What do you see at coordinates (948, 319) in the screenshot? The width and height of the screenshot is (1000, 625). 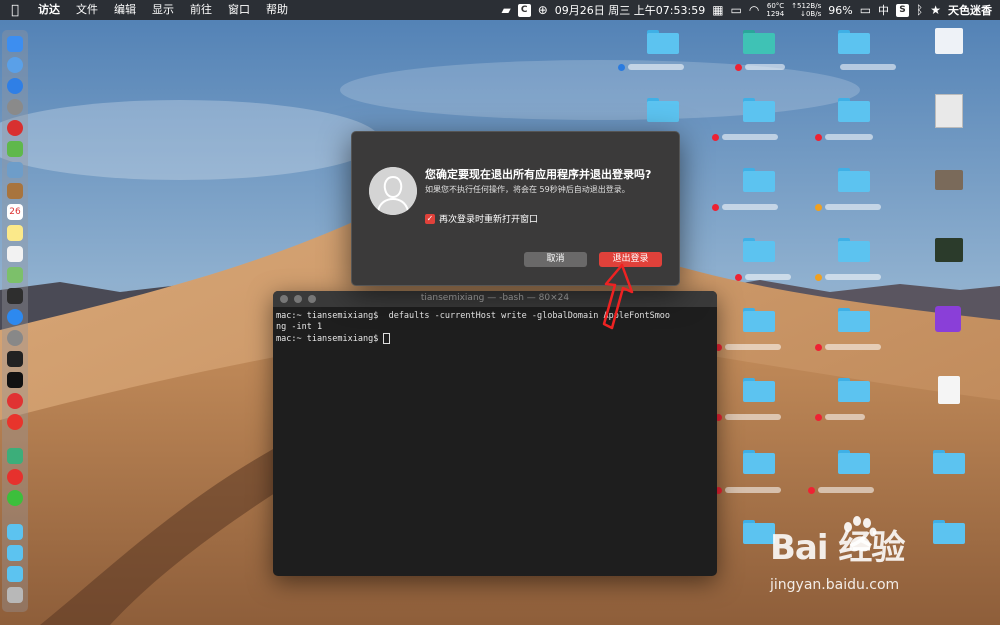 I see `app-icon` at bounding box center [948, 319].